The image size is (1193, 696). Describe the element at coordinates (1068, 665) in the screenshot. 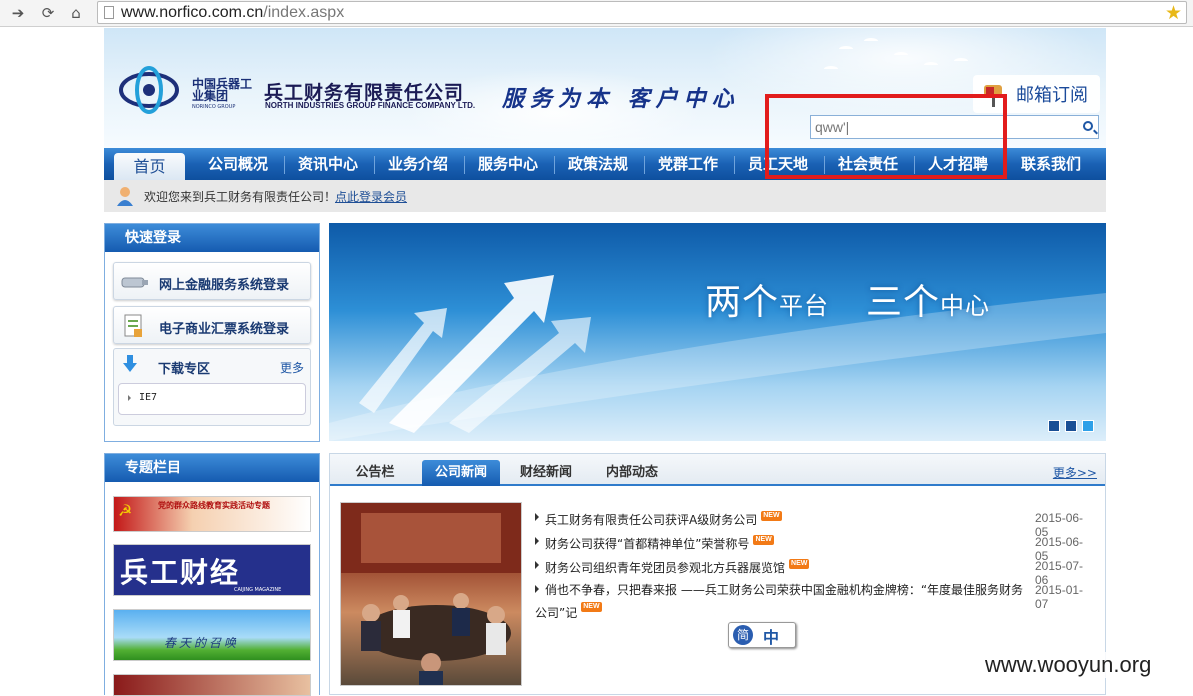

I see `watermark: www.wooyun.org` at that location.